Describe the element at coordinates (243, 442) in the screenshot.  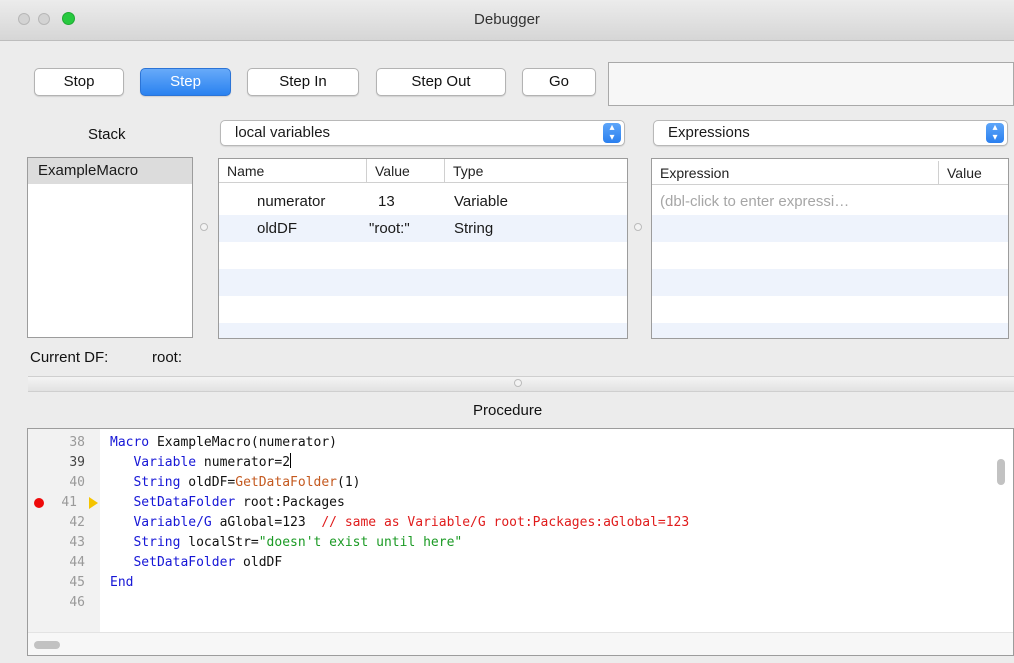
I see `code-text: ExampleMacro(numerator)` at that location.